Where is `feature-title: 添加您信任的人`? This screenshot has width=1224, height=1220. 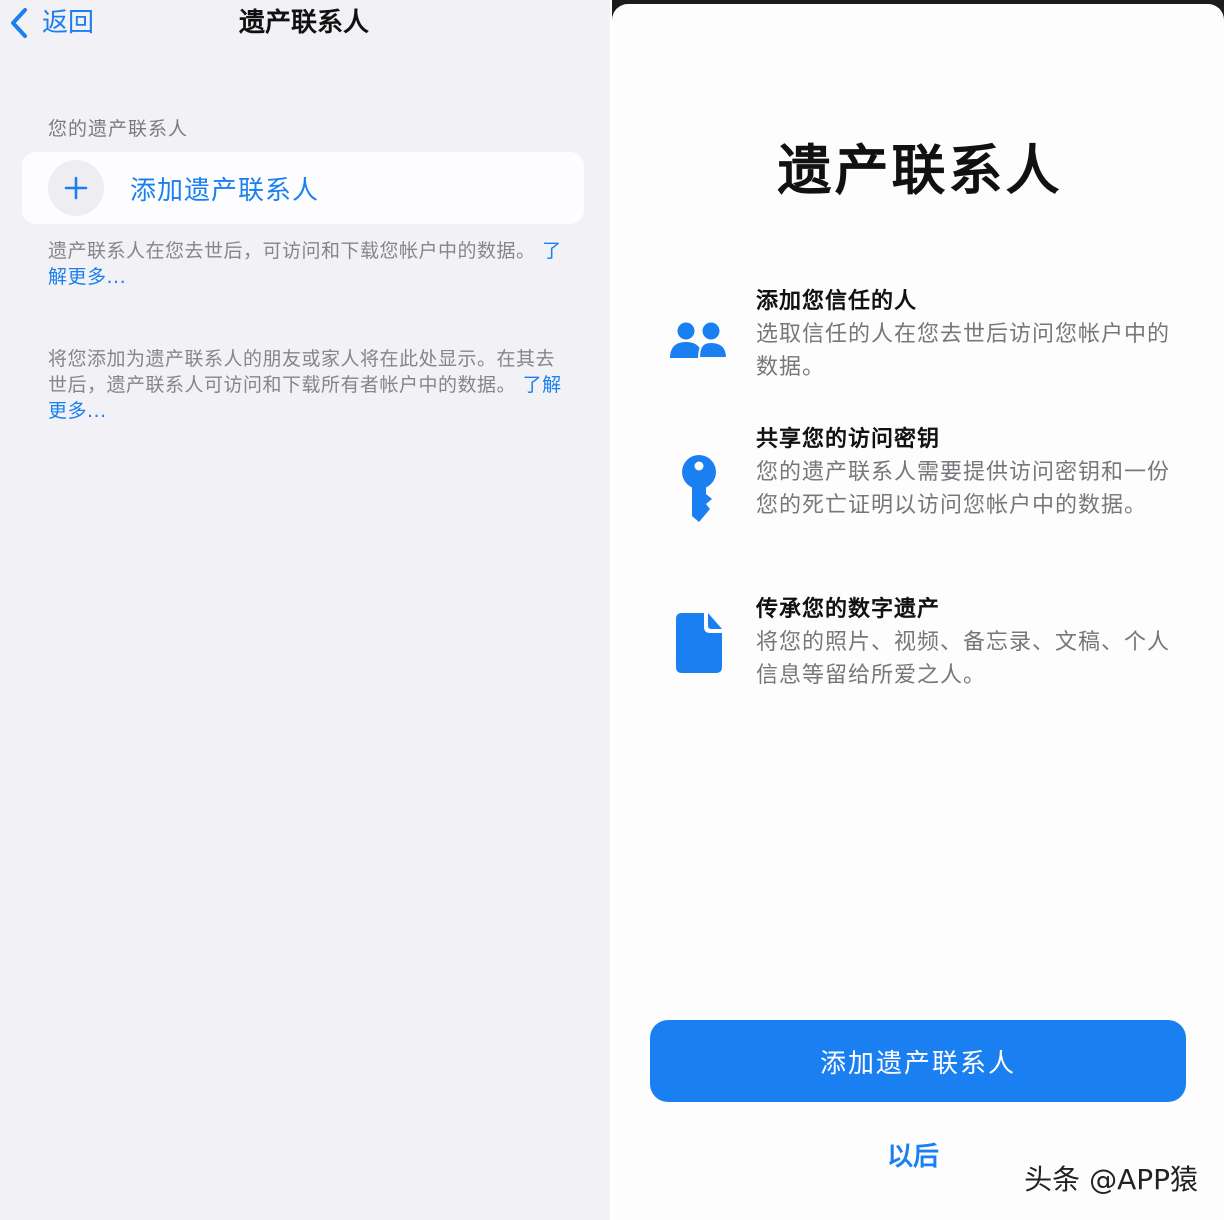
feature-title: 添加您信任的人 is located at coordinates (837, 301).